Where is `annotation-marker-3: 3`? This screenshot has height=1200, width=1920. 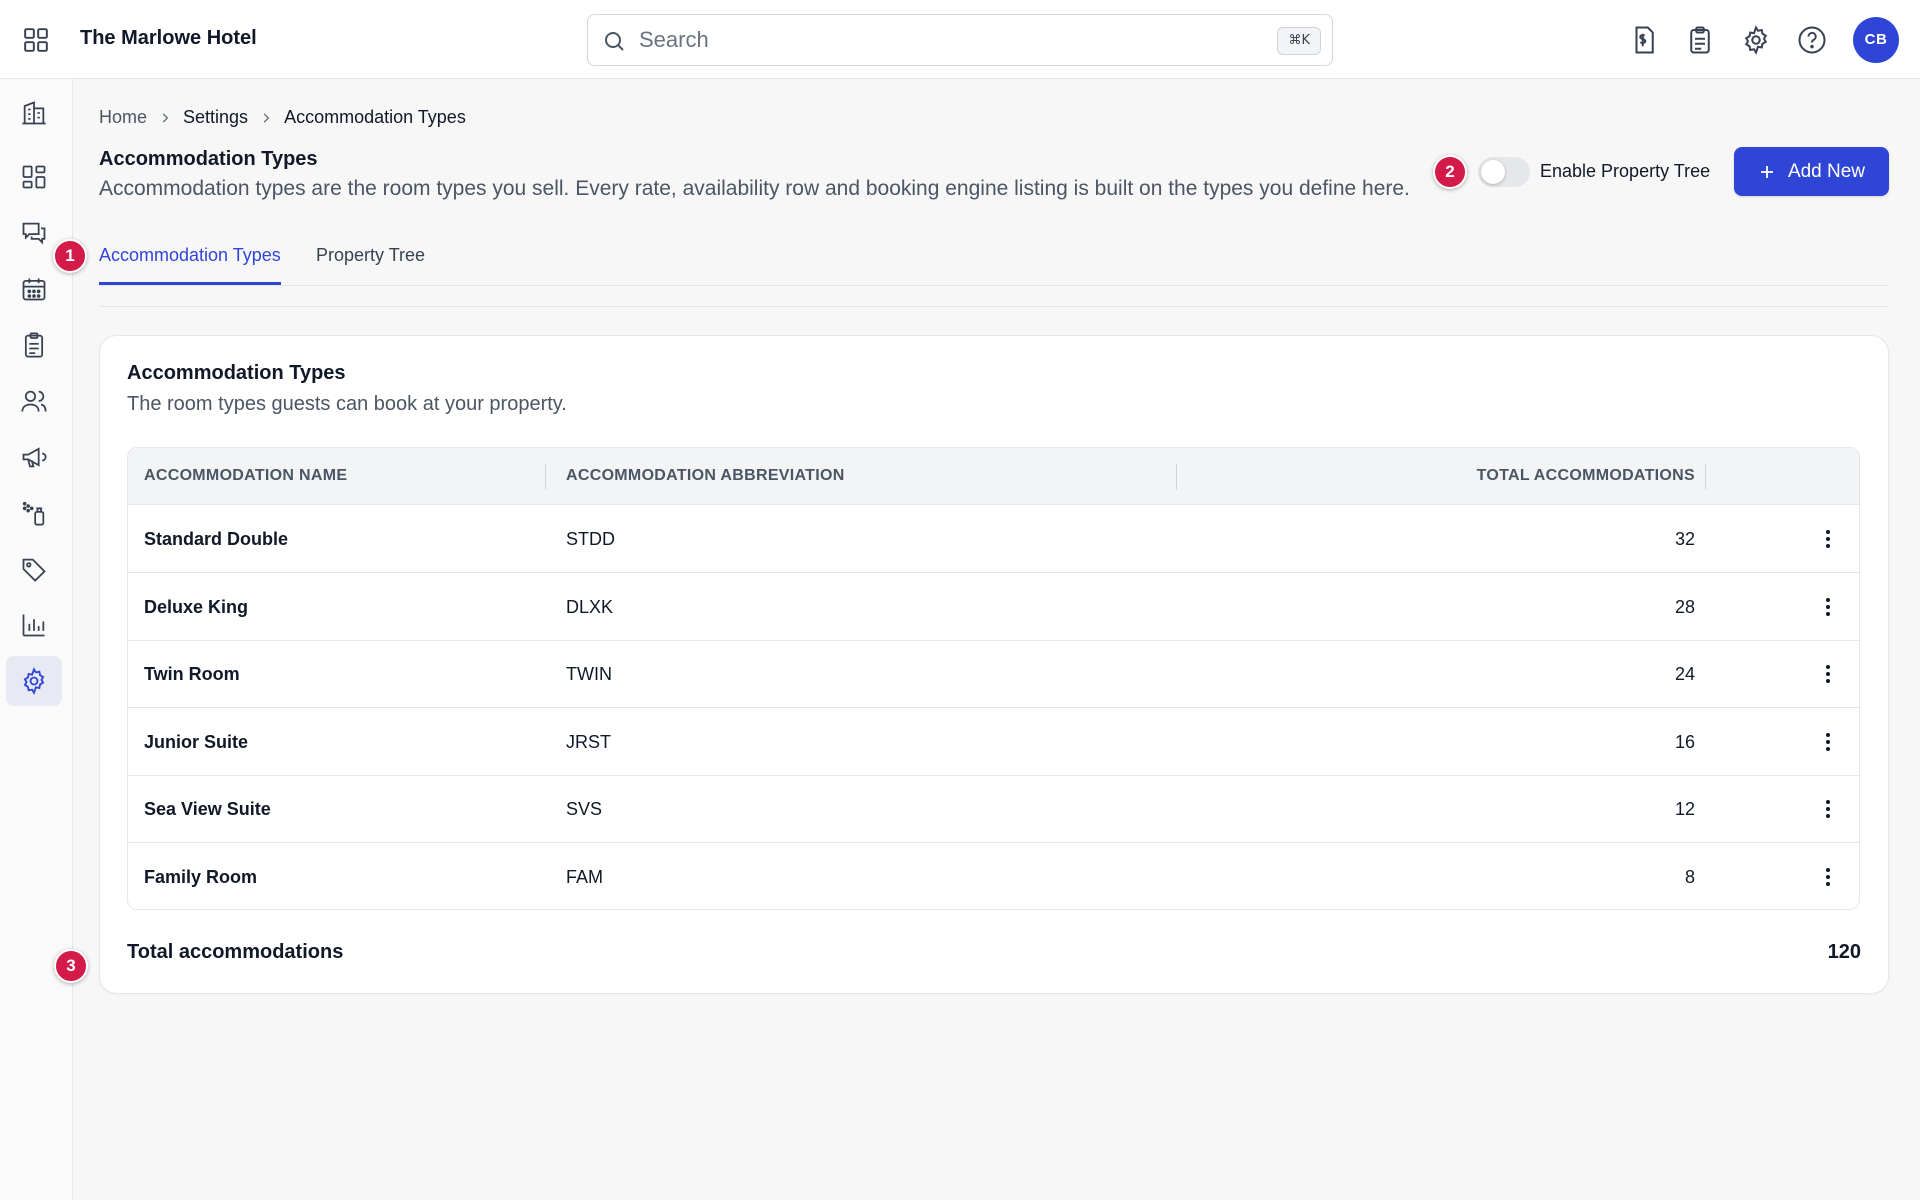 annotation-marker-3: 3 is located at coordinates (71, 966).